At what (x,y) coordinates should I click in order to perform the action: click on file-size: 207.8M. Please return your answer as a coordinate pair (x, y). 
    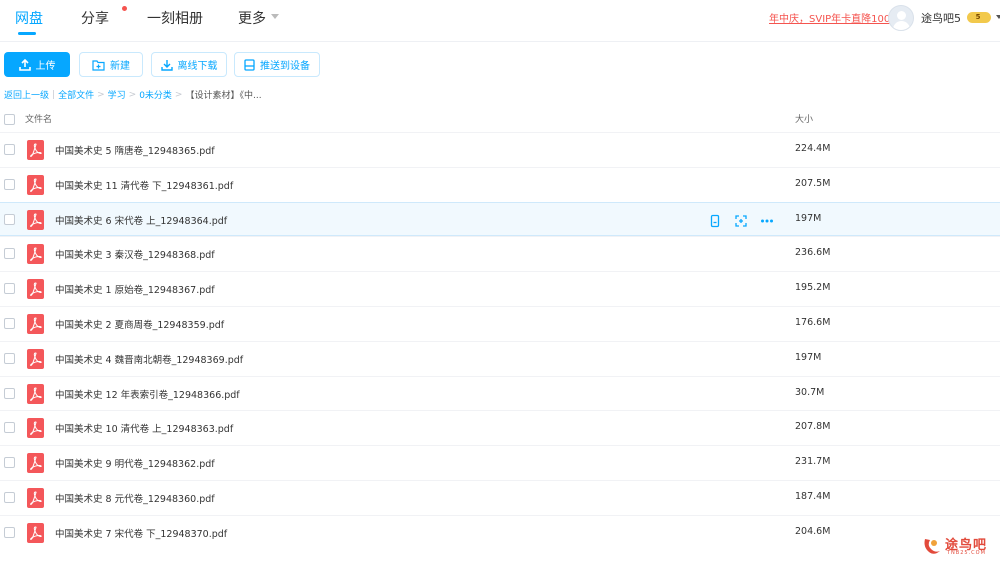
    Looking at the image, I should click on (813, 427).